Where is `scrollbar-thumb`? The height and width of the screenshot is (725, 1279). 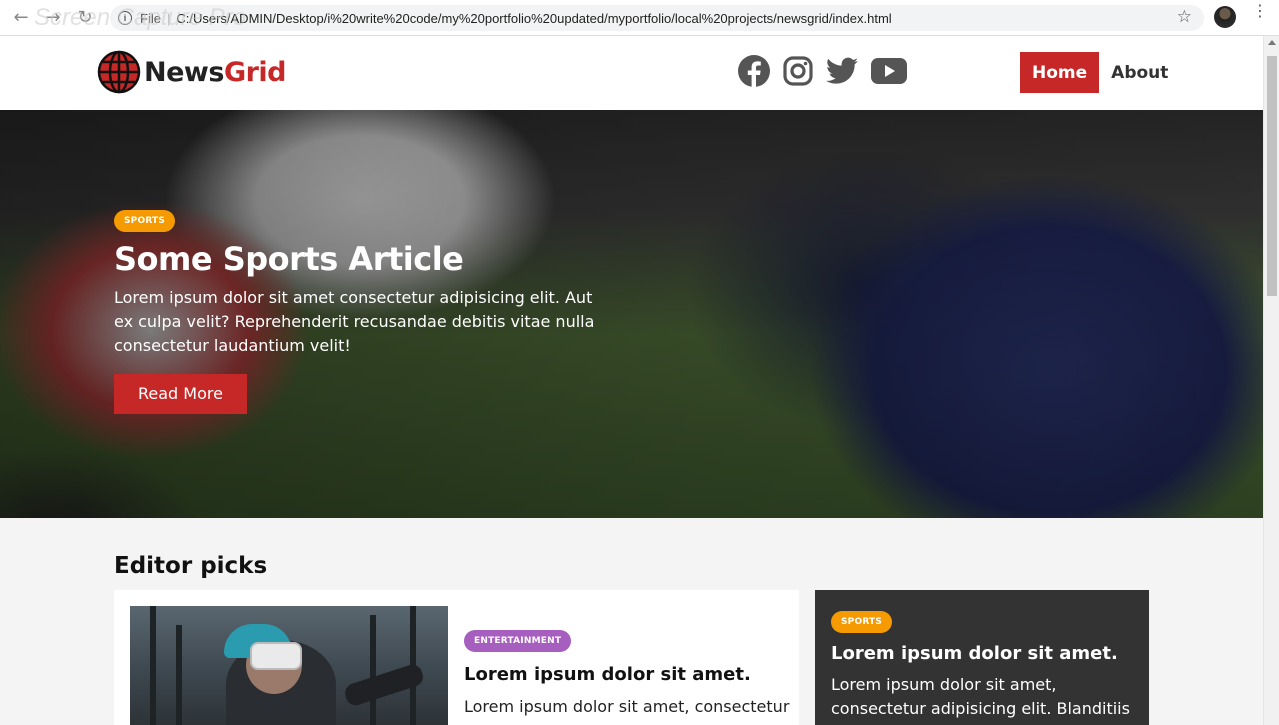 scrollbar-thumb is located at coordinates (1272, 176).